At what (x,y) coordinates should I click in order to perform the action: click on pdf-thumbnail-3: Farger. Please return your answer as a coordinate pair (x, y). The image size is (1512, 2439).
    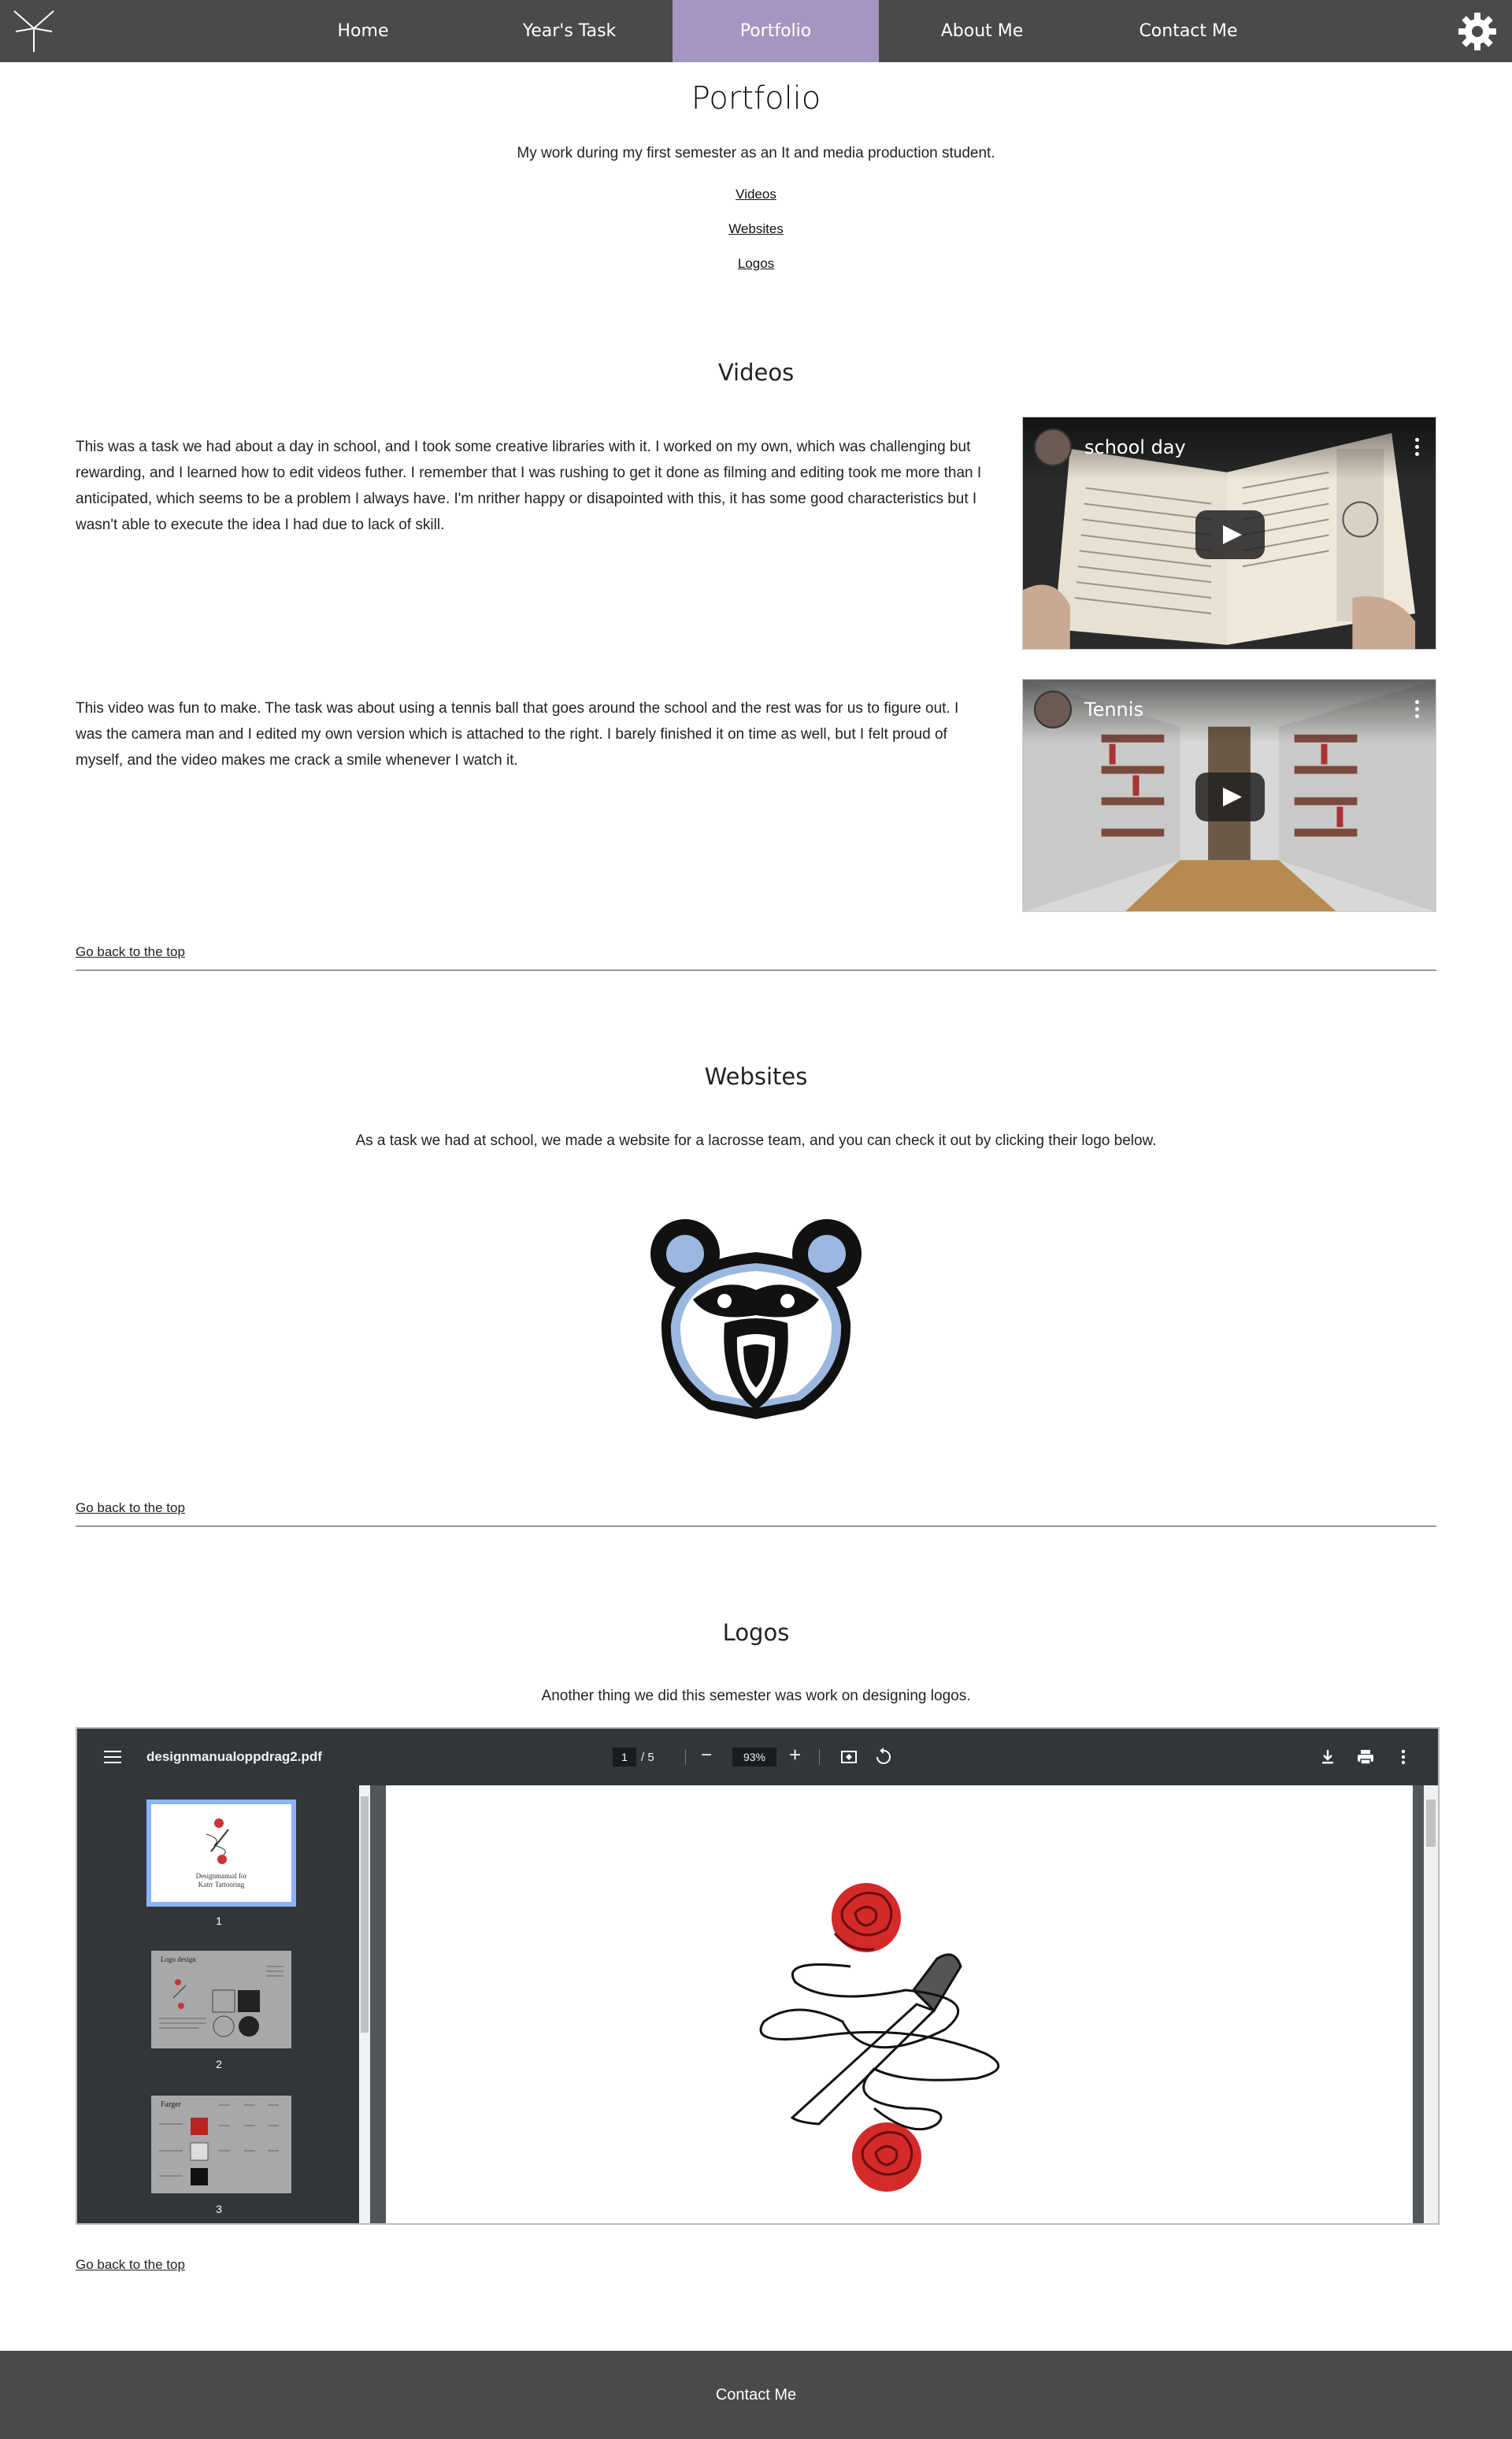
    Looking at the image, I should click on (221, 2144).